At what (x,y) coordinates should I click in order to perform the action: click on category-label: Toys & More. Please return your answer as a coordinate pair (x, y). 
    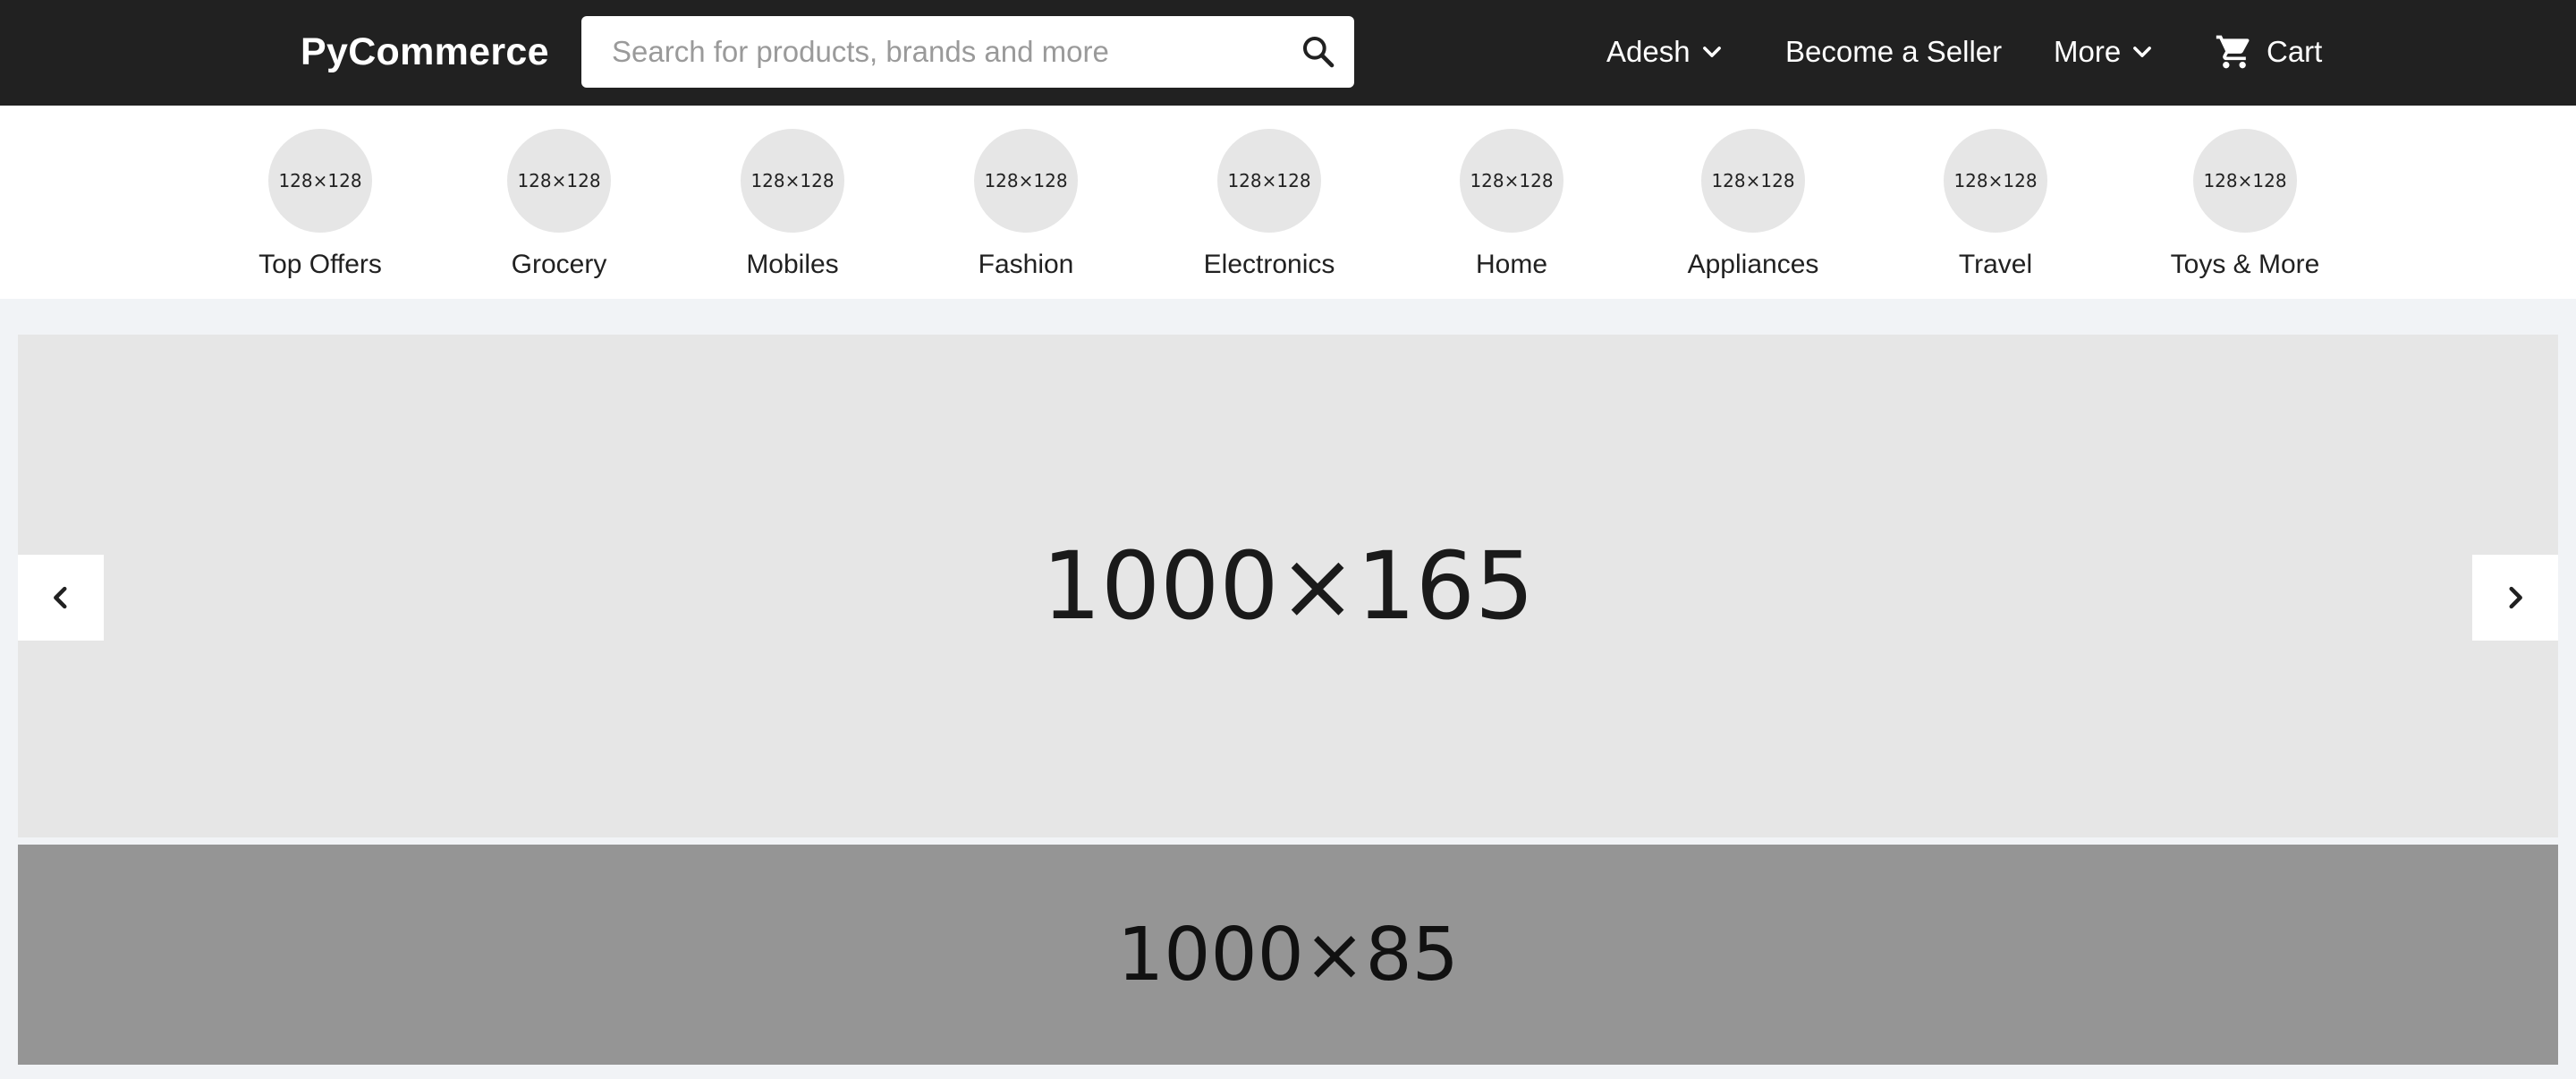
    Looking at the image, I should click on (2245, 264).